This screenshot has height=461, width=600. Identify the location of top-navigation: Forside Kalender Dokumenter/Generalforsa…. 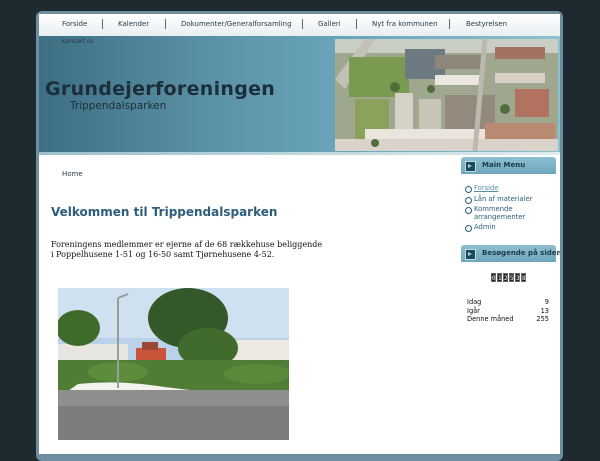
(299, 25).